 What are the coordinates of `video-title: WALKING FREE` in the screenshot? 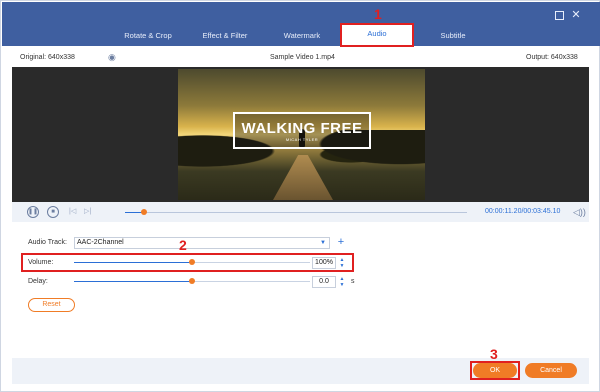 It's located at (302, 128).